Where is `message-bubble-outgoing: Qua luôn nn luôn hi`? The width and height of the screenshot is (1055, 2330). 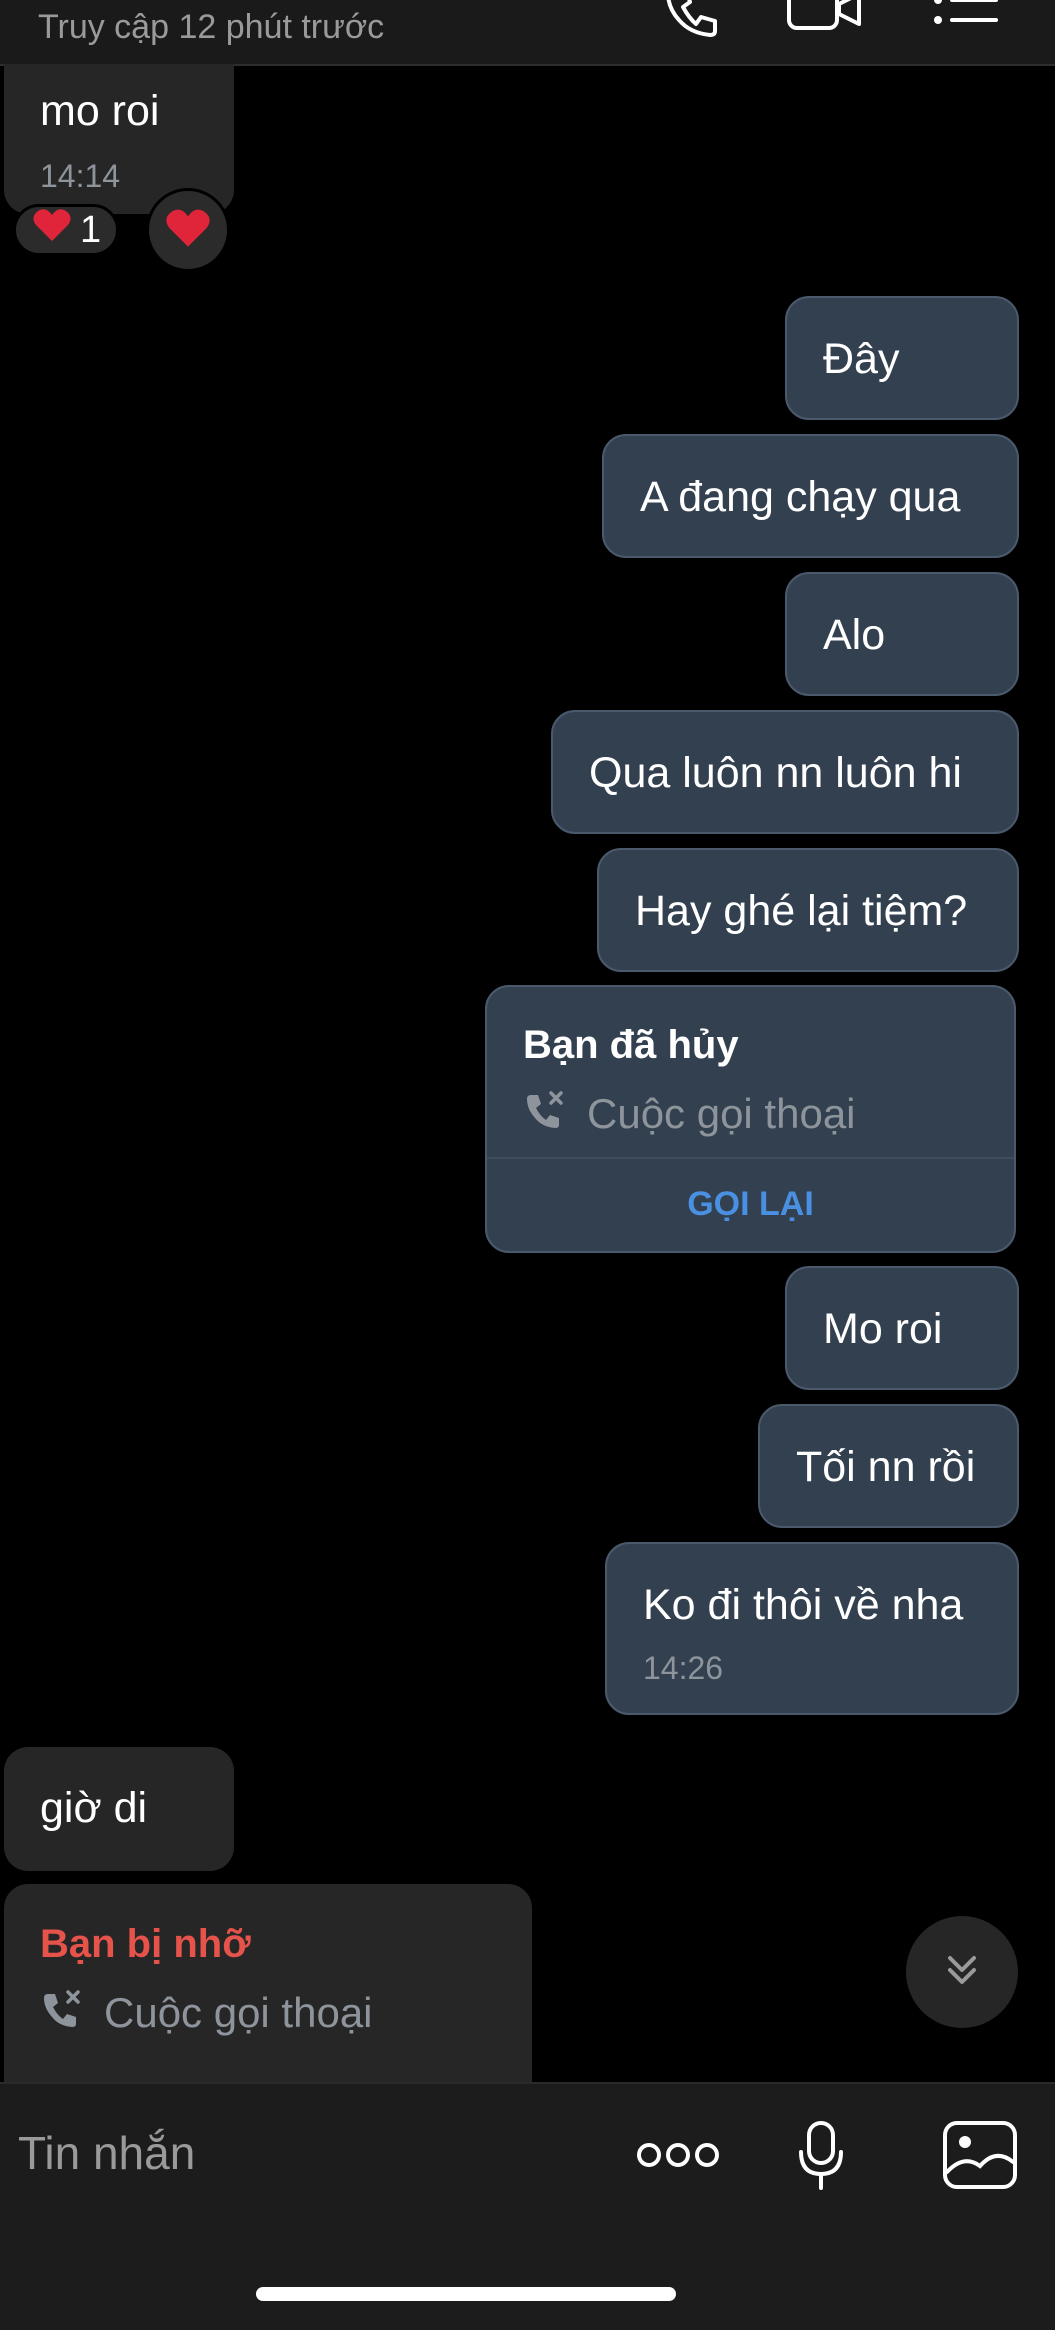 message-bubble-outgoing: Qua luôn nn luôn hi is located at coordinates (785, 772).